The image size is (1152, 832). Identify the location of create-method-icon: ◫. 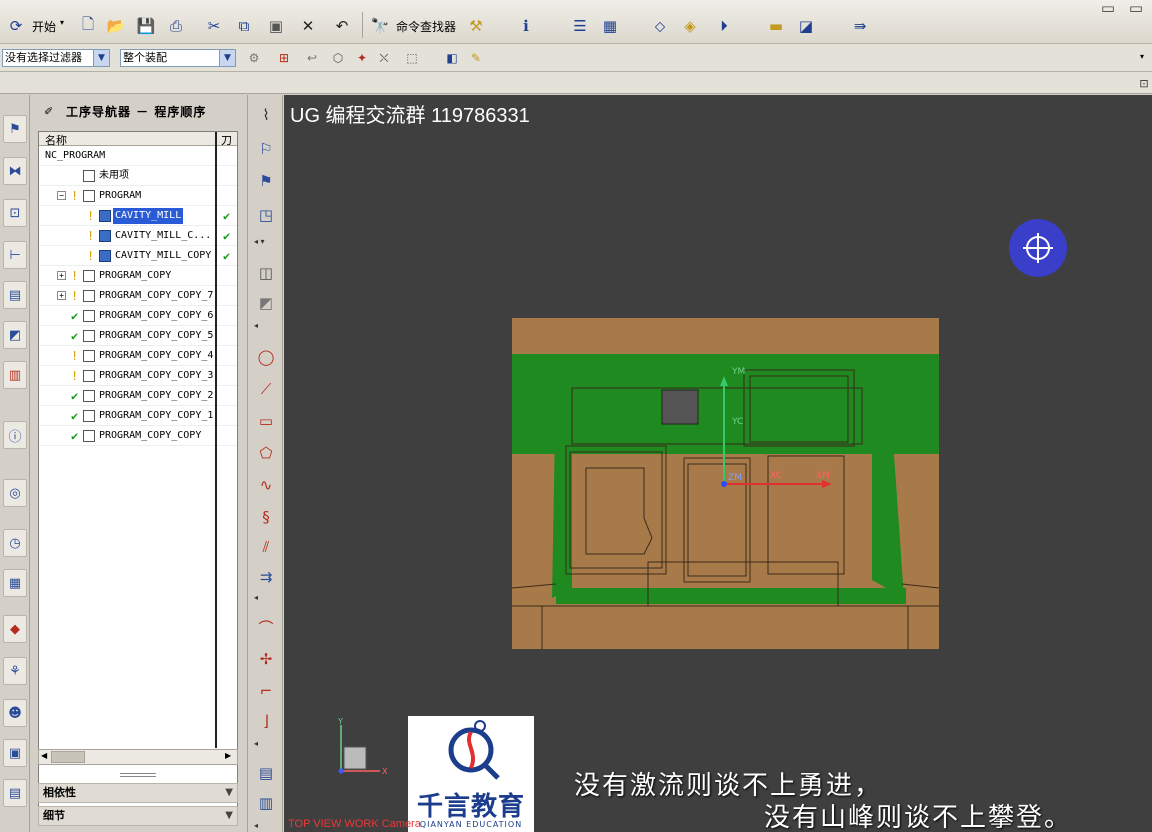
(266, 273).